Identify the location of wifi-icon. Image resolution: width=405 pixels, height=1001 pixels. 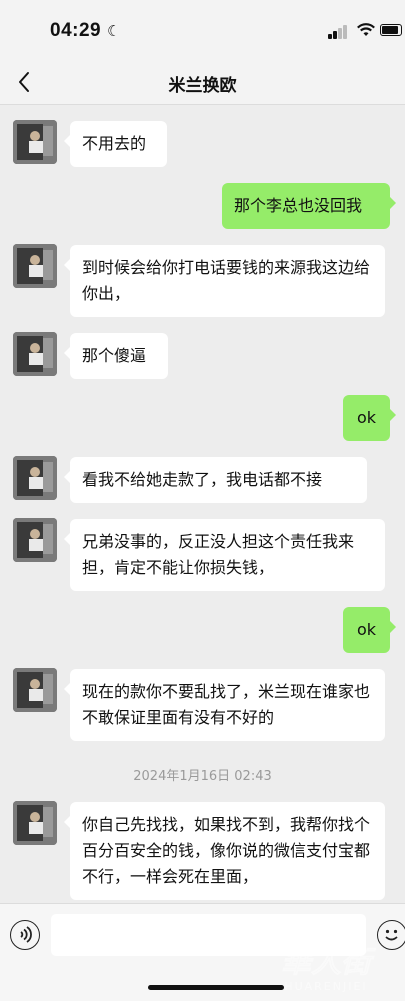
(366, 29).